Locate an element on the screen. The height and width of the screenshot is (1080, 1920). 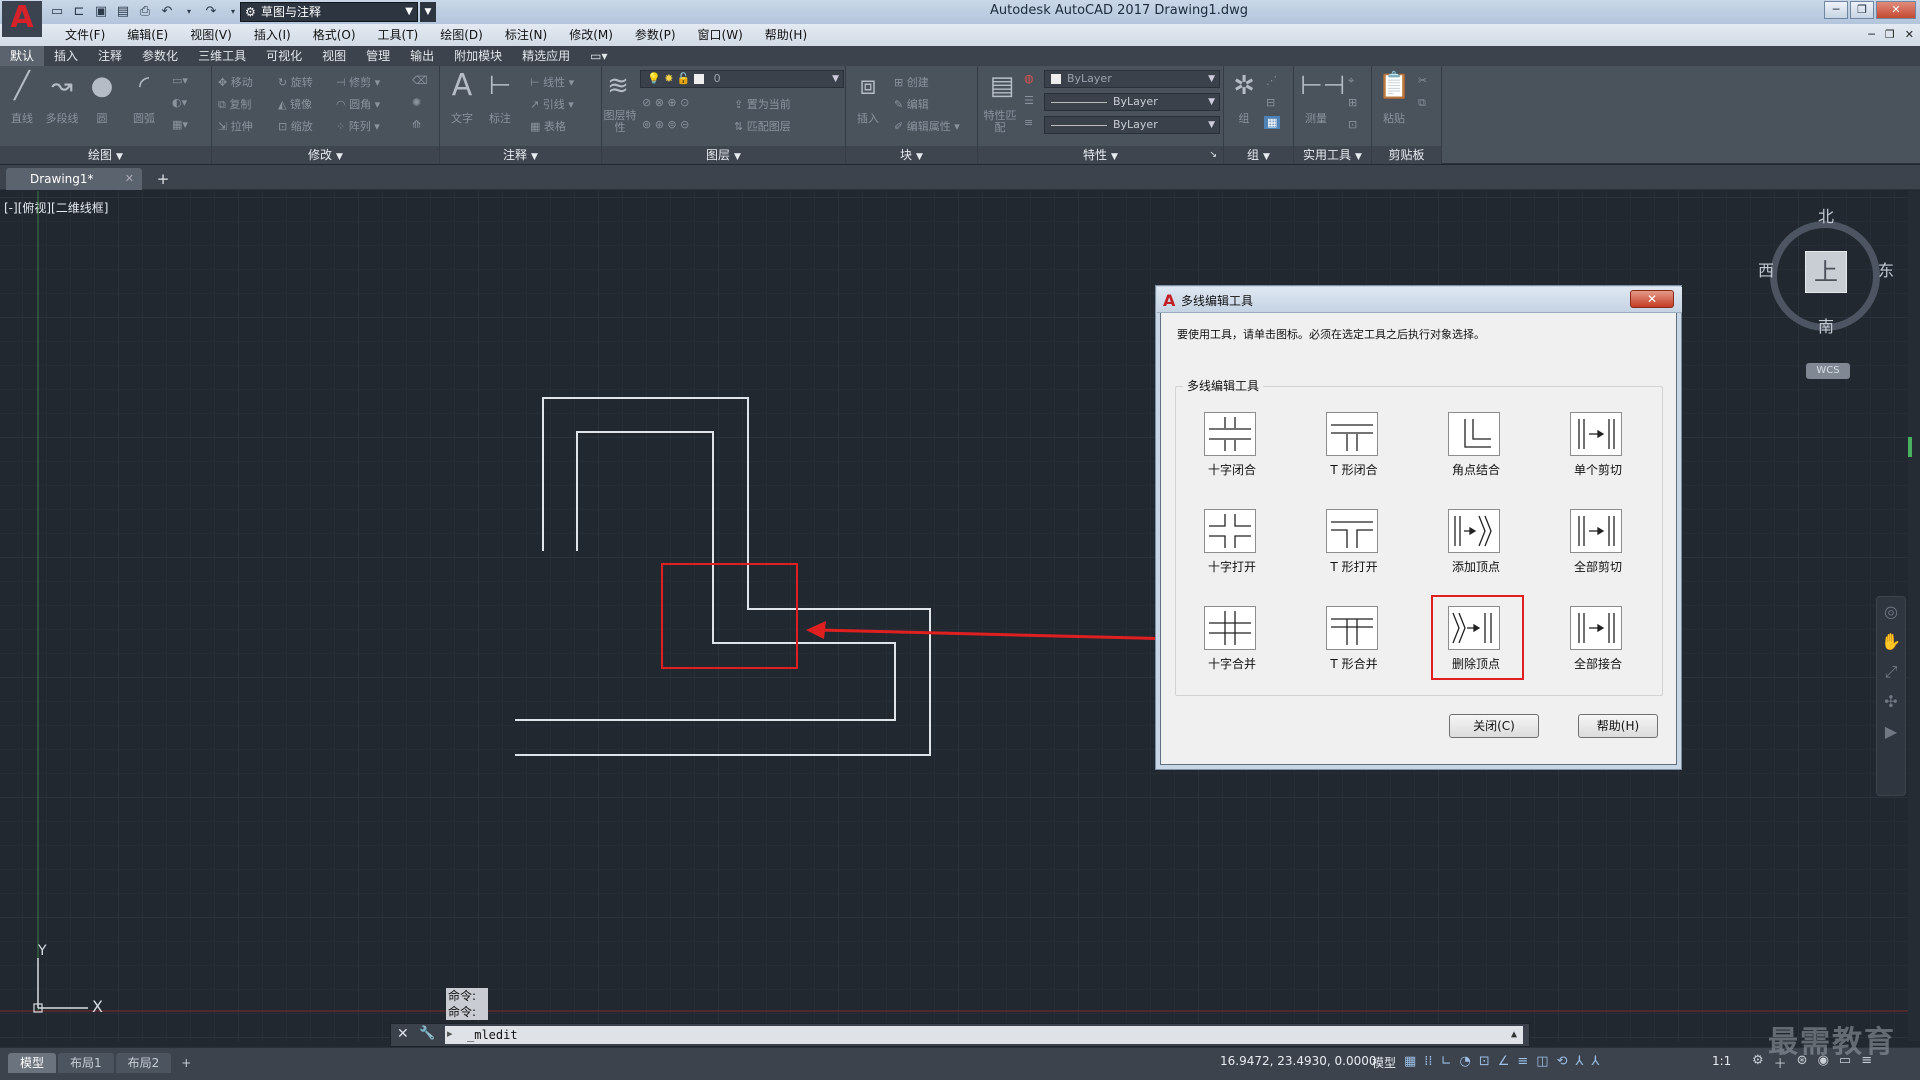
tool-edit-block: ✎ 编辑 is located at coordinates (911, 104).